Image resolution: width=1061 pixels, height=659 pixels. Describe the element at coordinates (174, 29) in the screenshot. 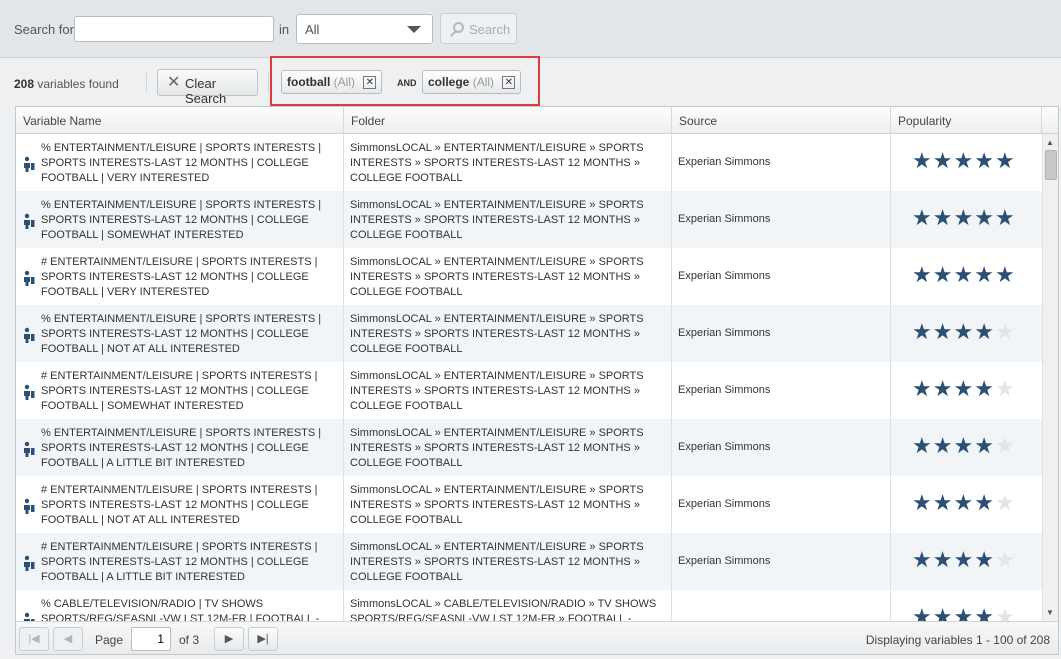

I see `search-input` at that location.